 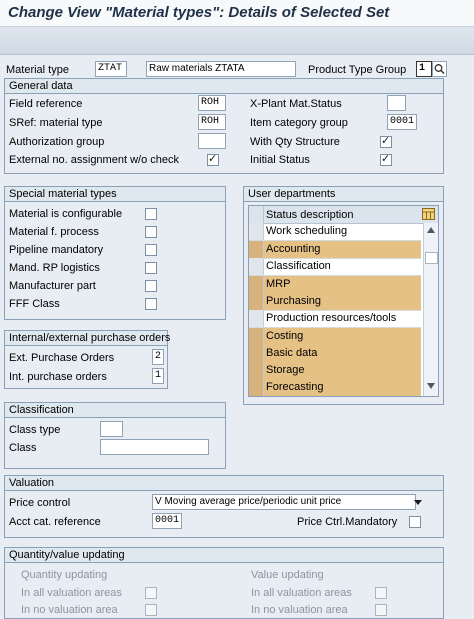 I want to click on material-type-label: Material type, so click(x=37, y=70).